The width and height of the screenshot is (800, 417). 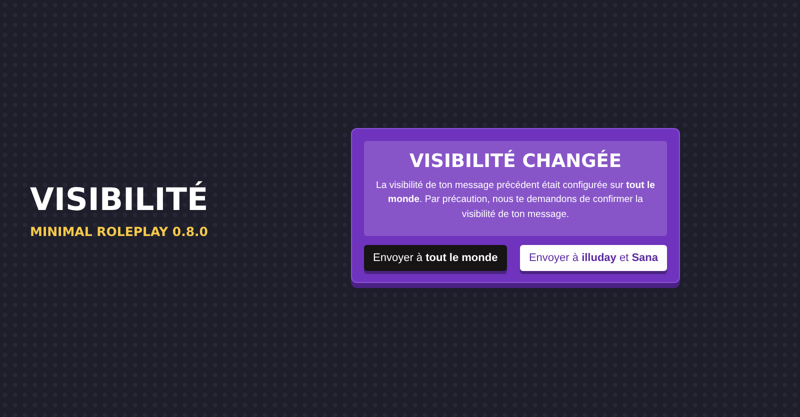 I want to click on version-subtitle: MINIMAL ROLEPLAY 0.8.0, so click(x=119, y=232).